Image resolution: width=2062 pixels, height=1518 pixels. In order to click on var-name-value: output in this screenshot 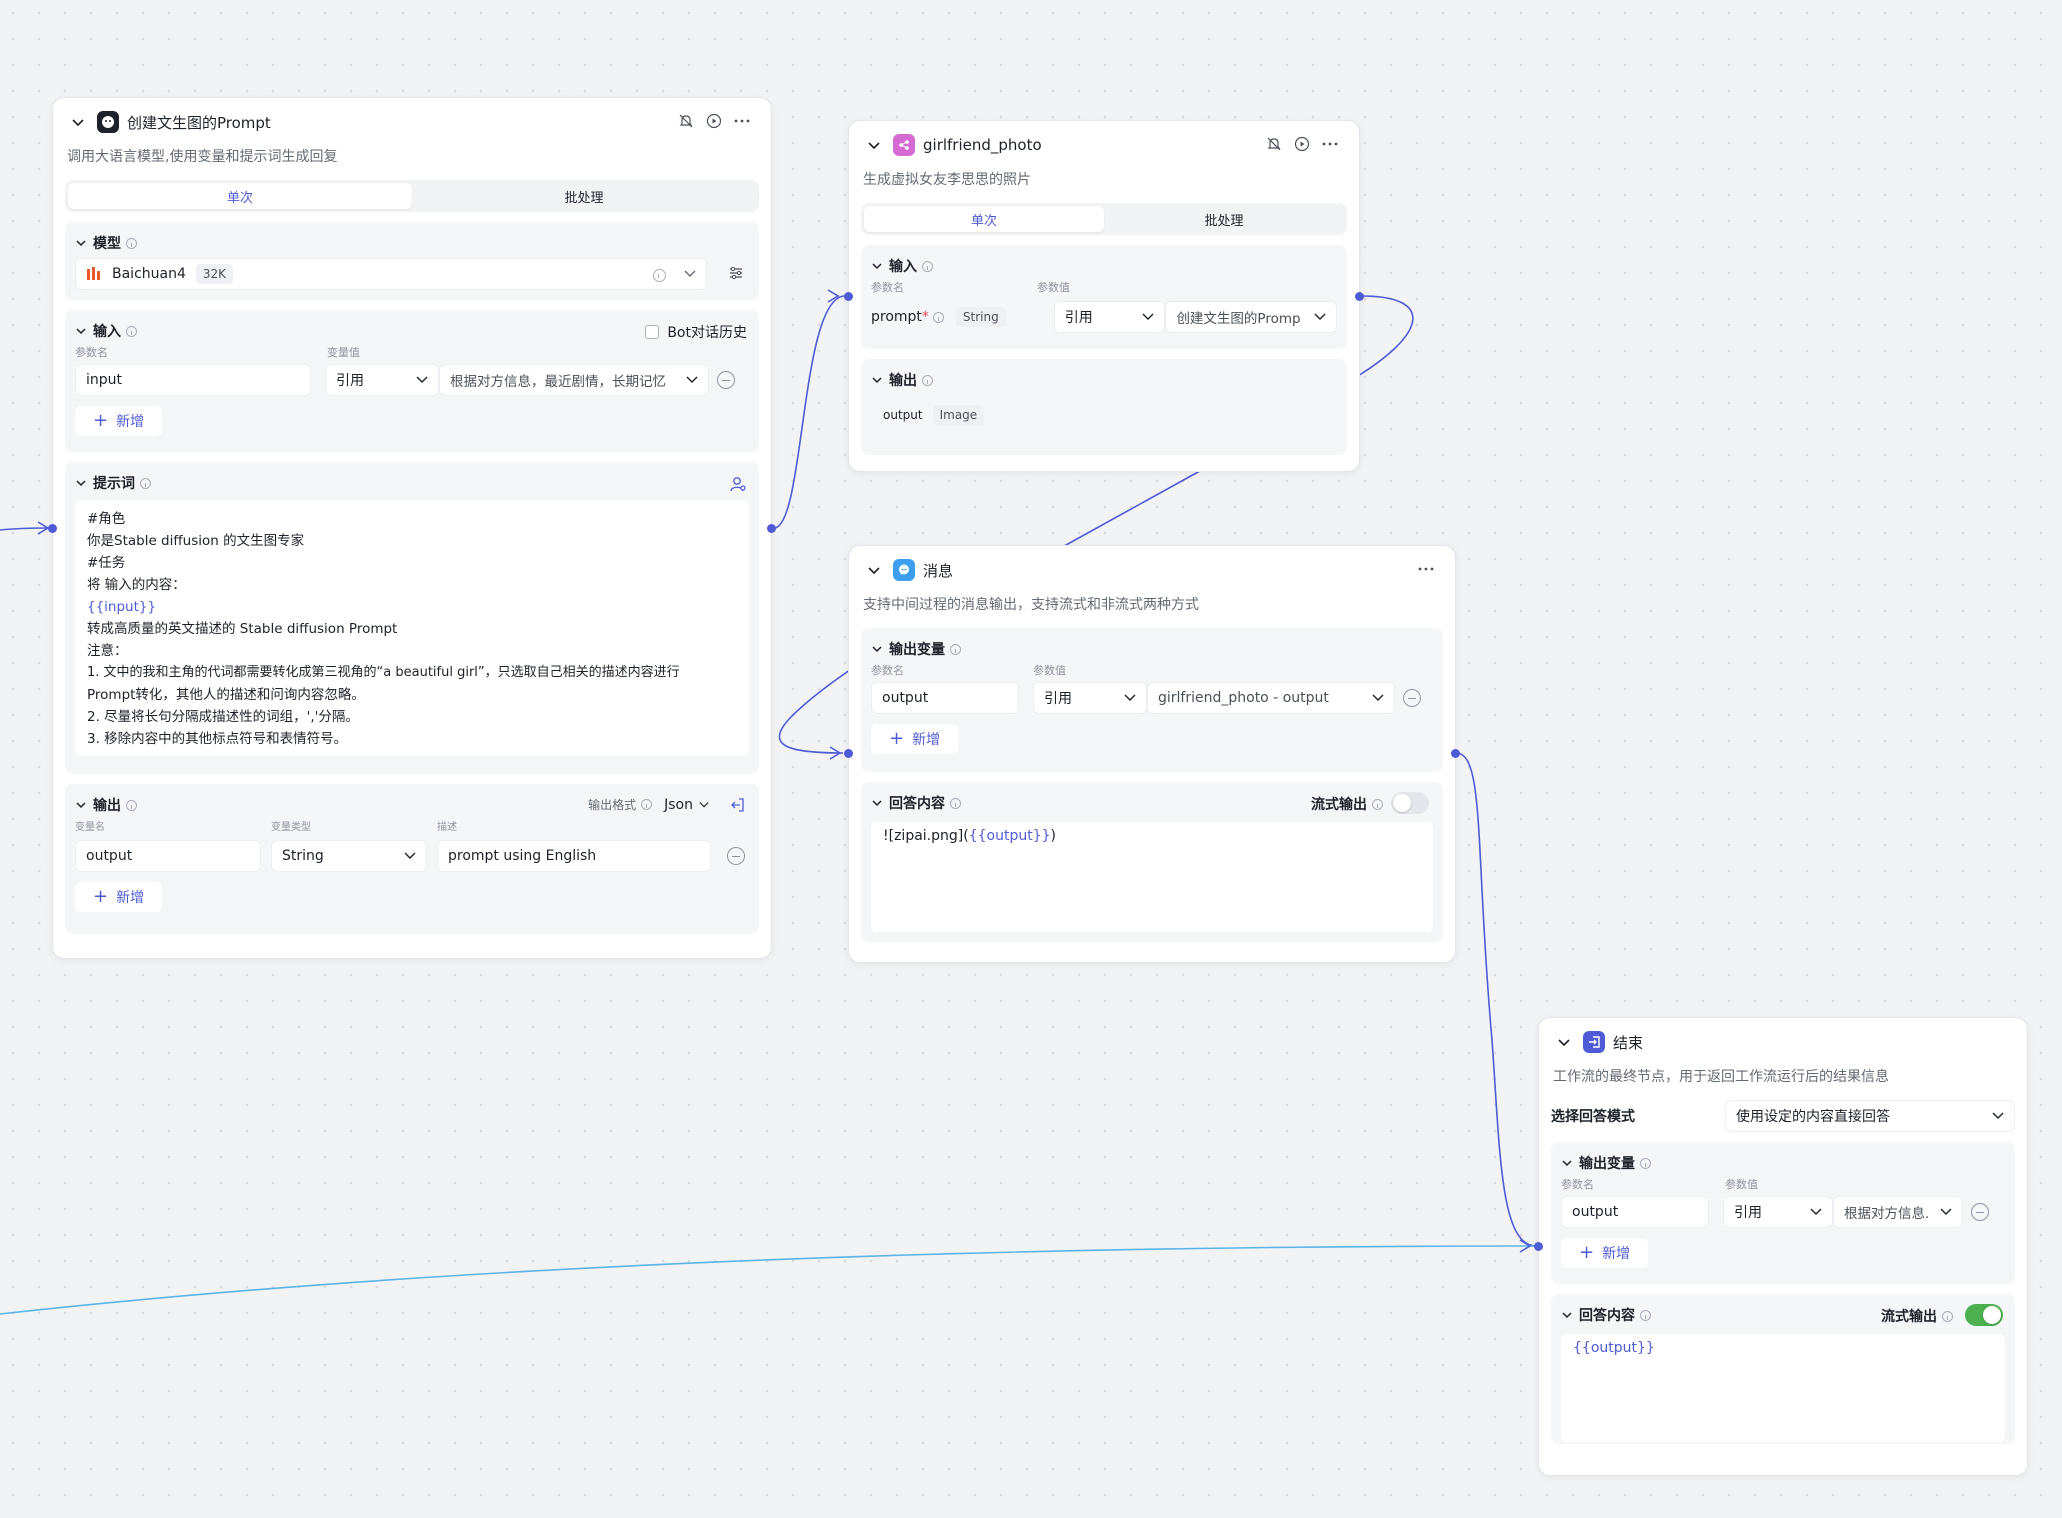, I will do `click(1595, 1212)`.